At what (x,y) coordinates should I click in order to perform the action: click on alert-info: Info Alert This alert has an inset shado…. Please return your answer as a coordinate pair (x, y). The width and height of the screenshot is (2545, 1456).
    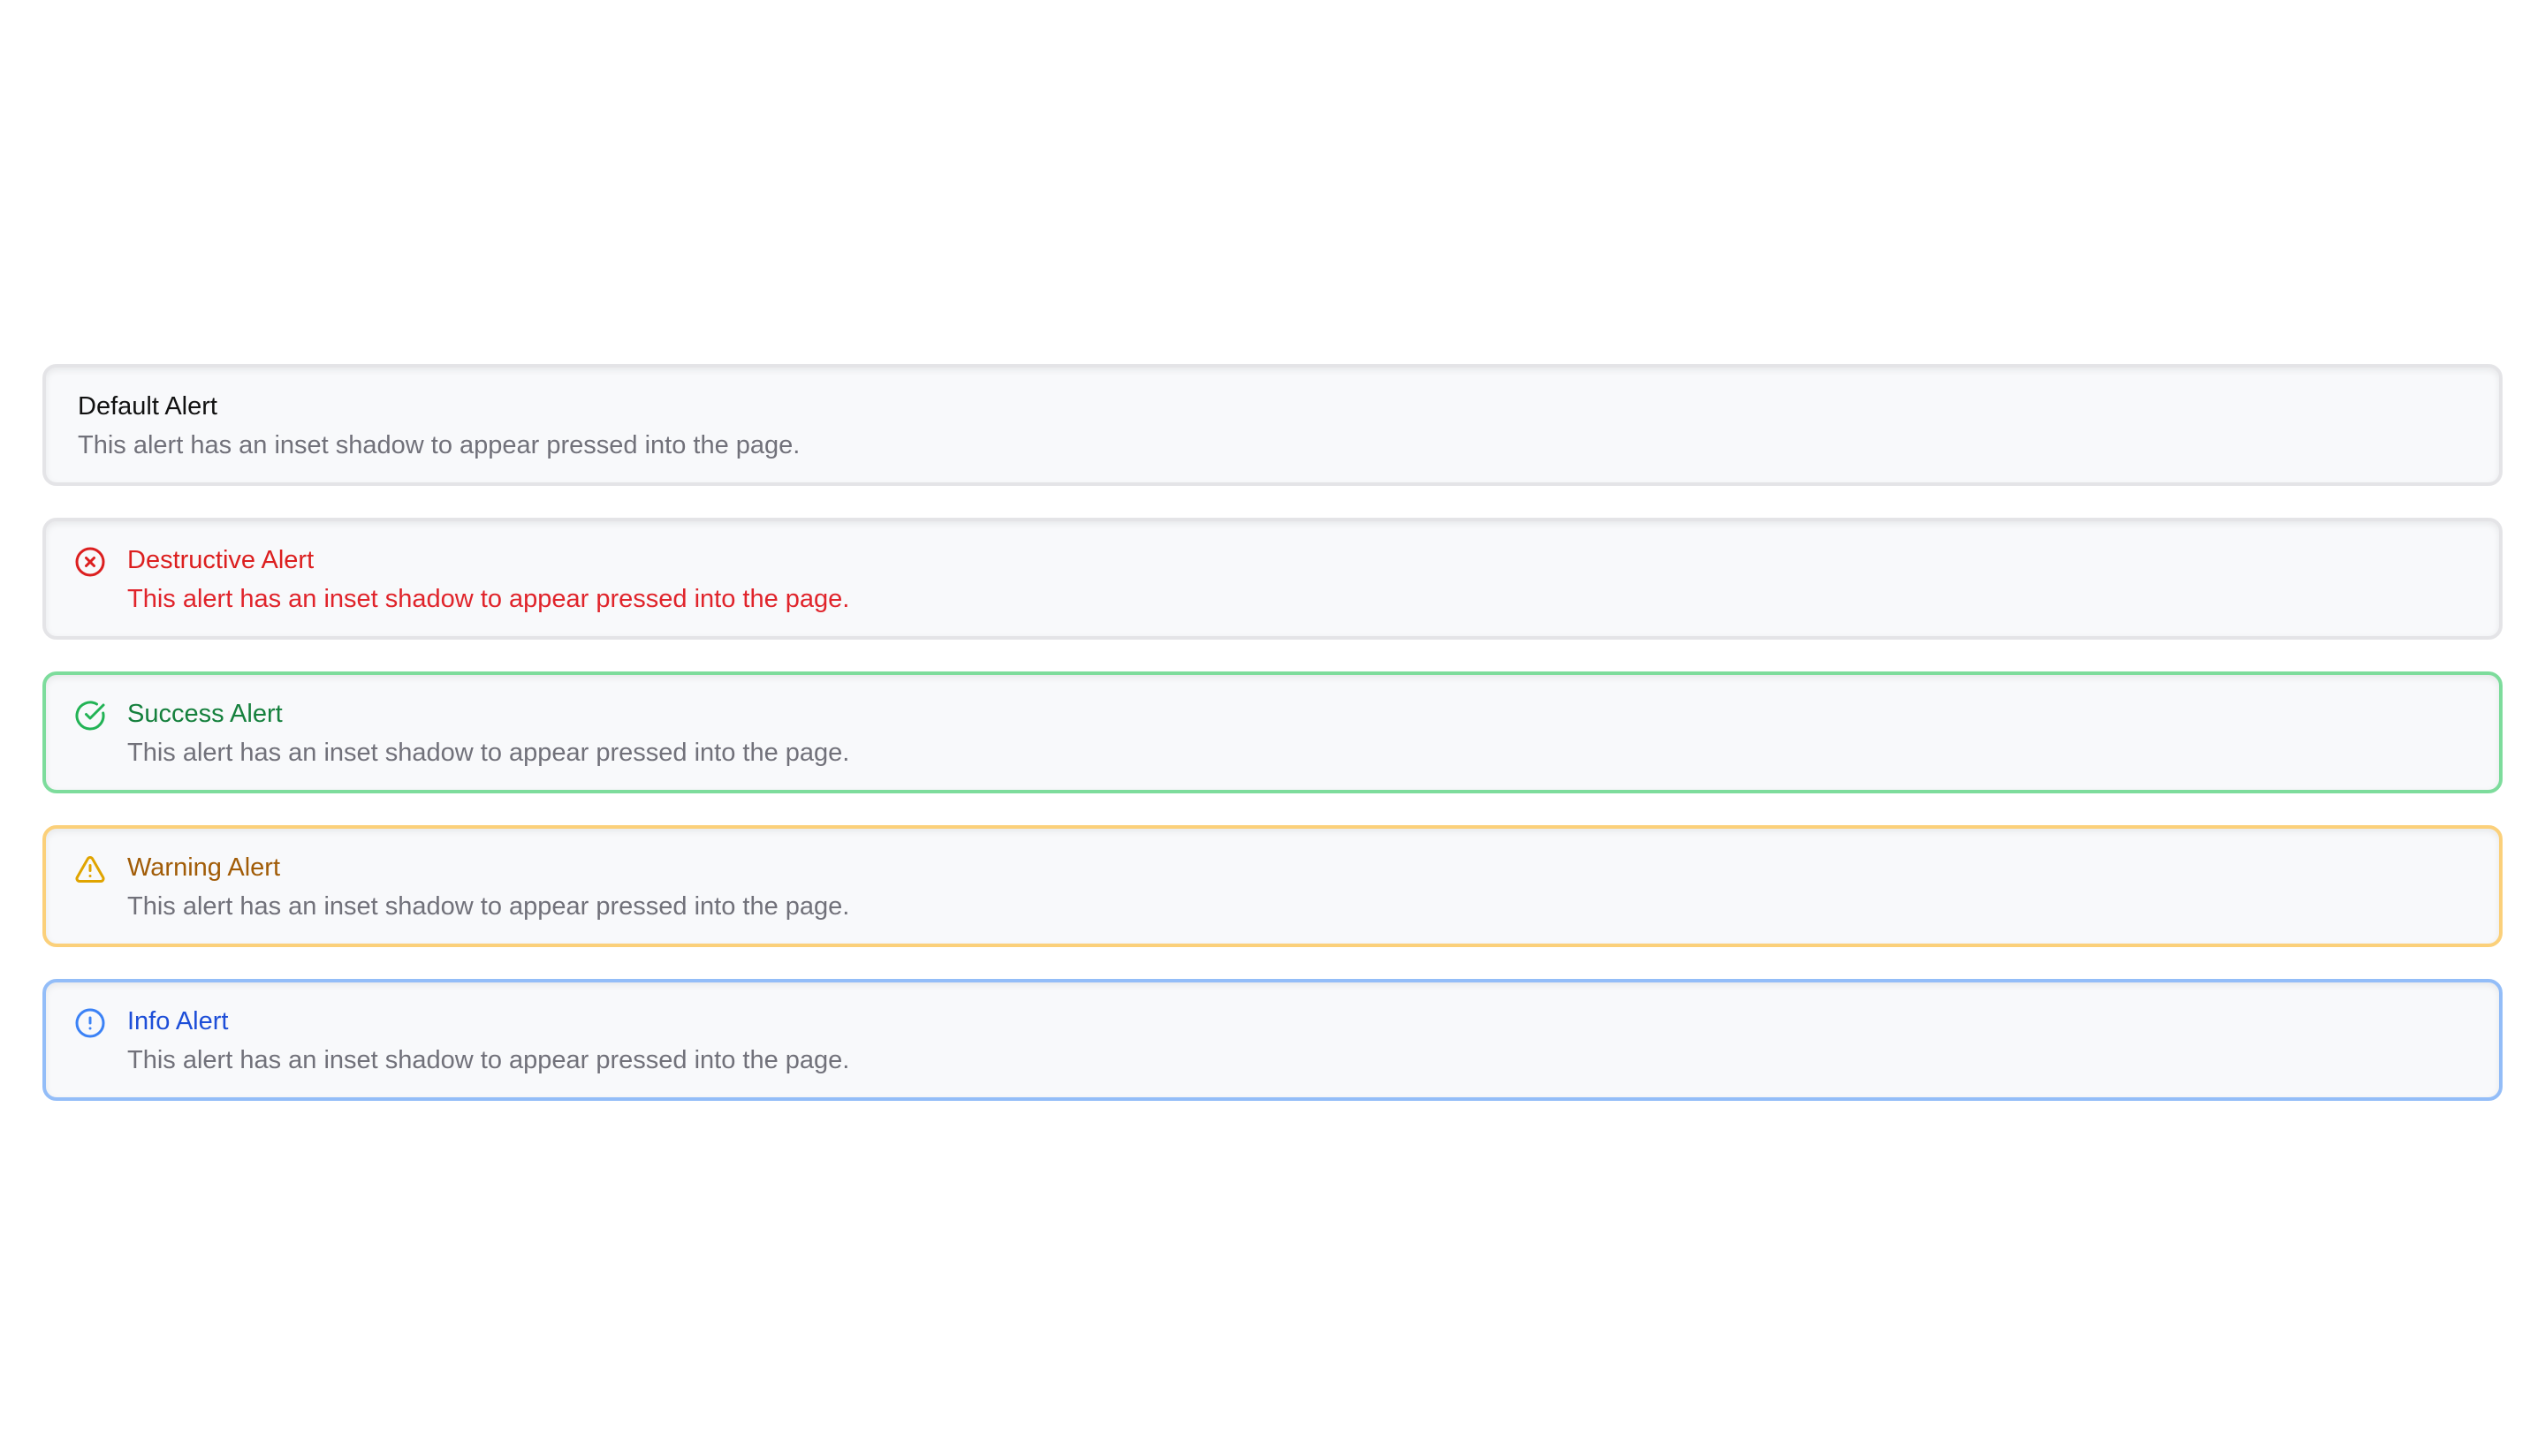
    Looking at the image, I should click on (1272, 1040).